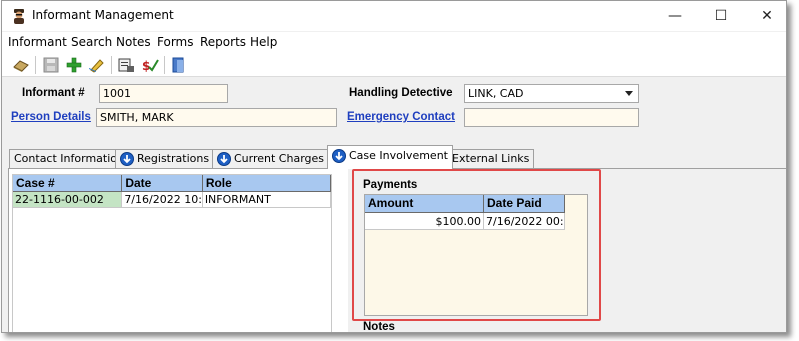  Describe the element at coordinates (68, 183) in the screenshot. I see `column-header-case-number: Case #` at that location.